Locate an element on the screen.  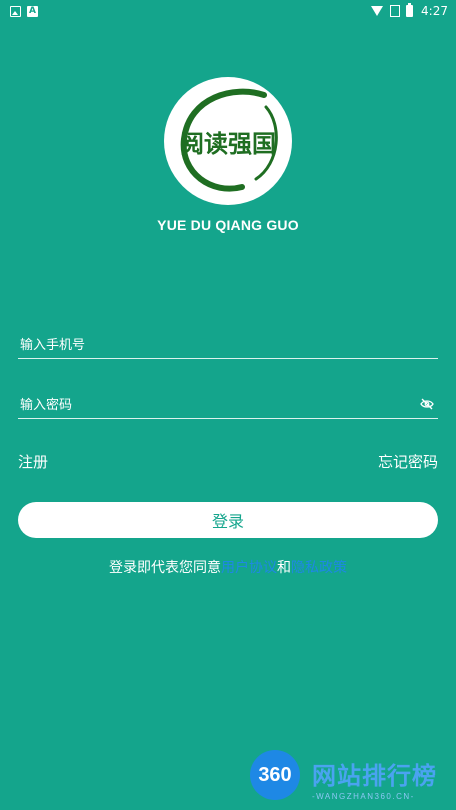
status-bar-right: 4:27 is located at coordinates (409, 10).